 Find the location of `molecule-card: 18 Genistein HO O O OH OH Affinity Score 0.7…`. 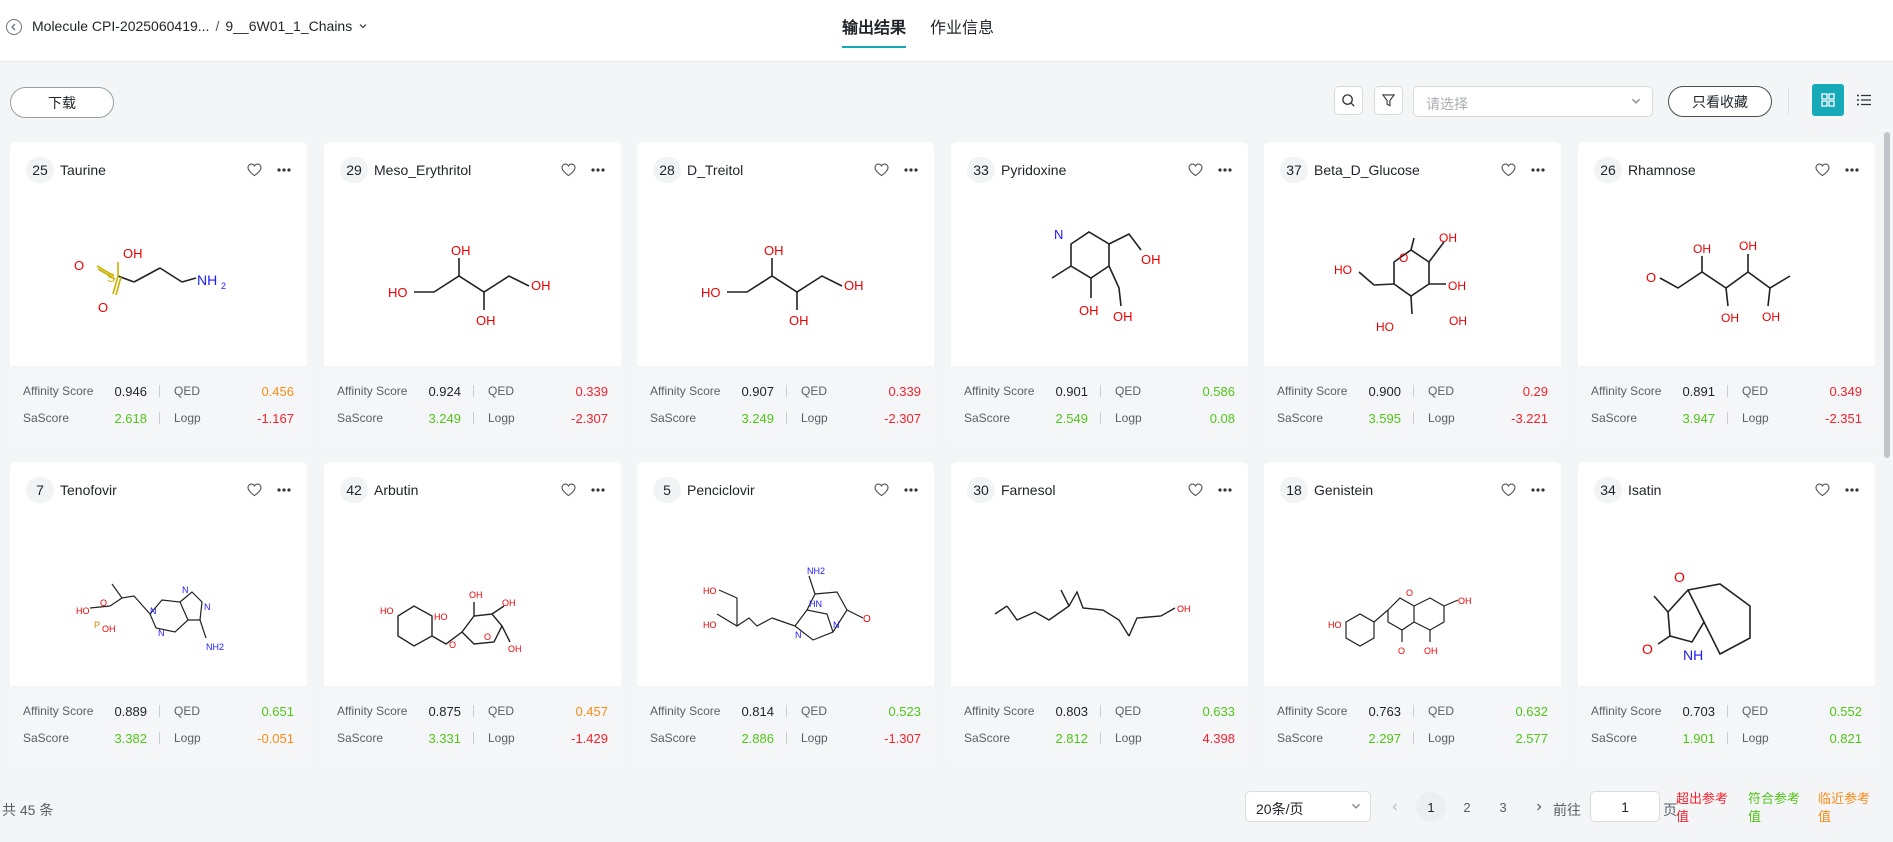

molecule-card: 18 Genistein HO O O OH OH Affinity Score 0.7… is located at coordinates (1412, 614).